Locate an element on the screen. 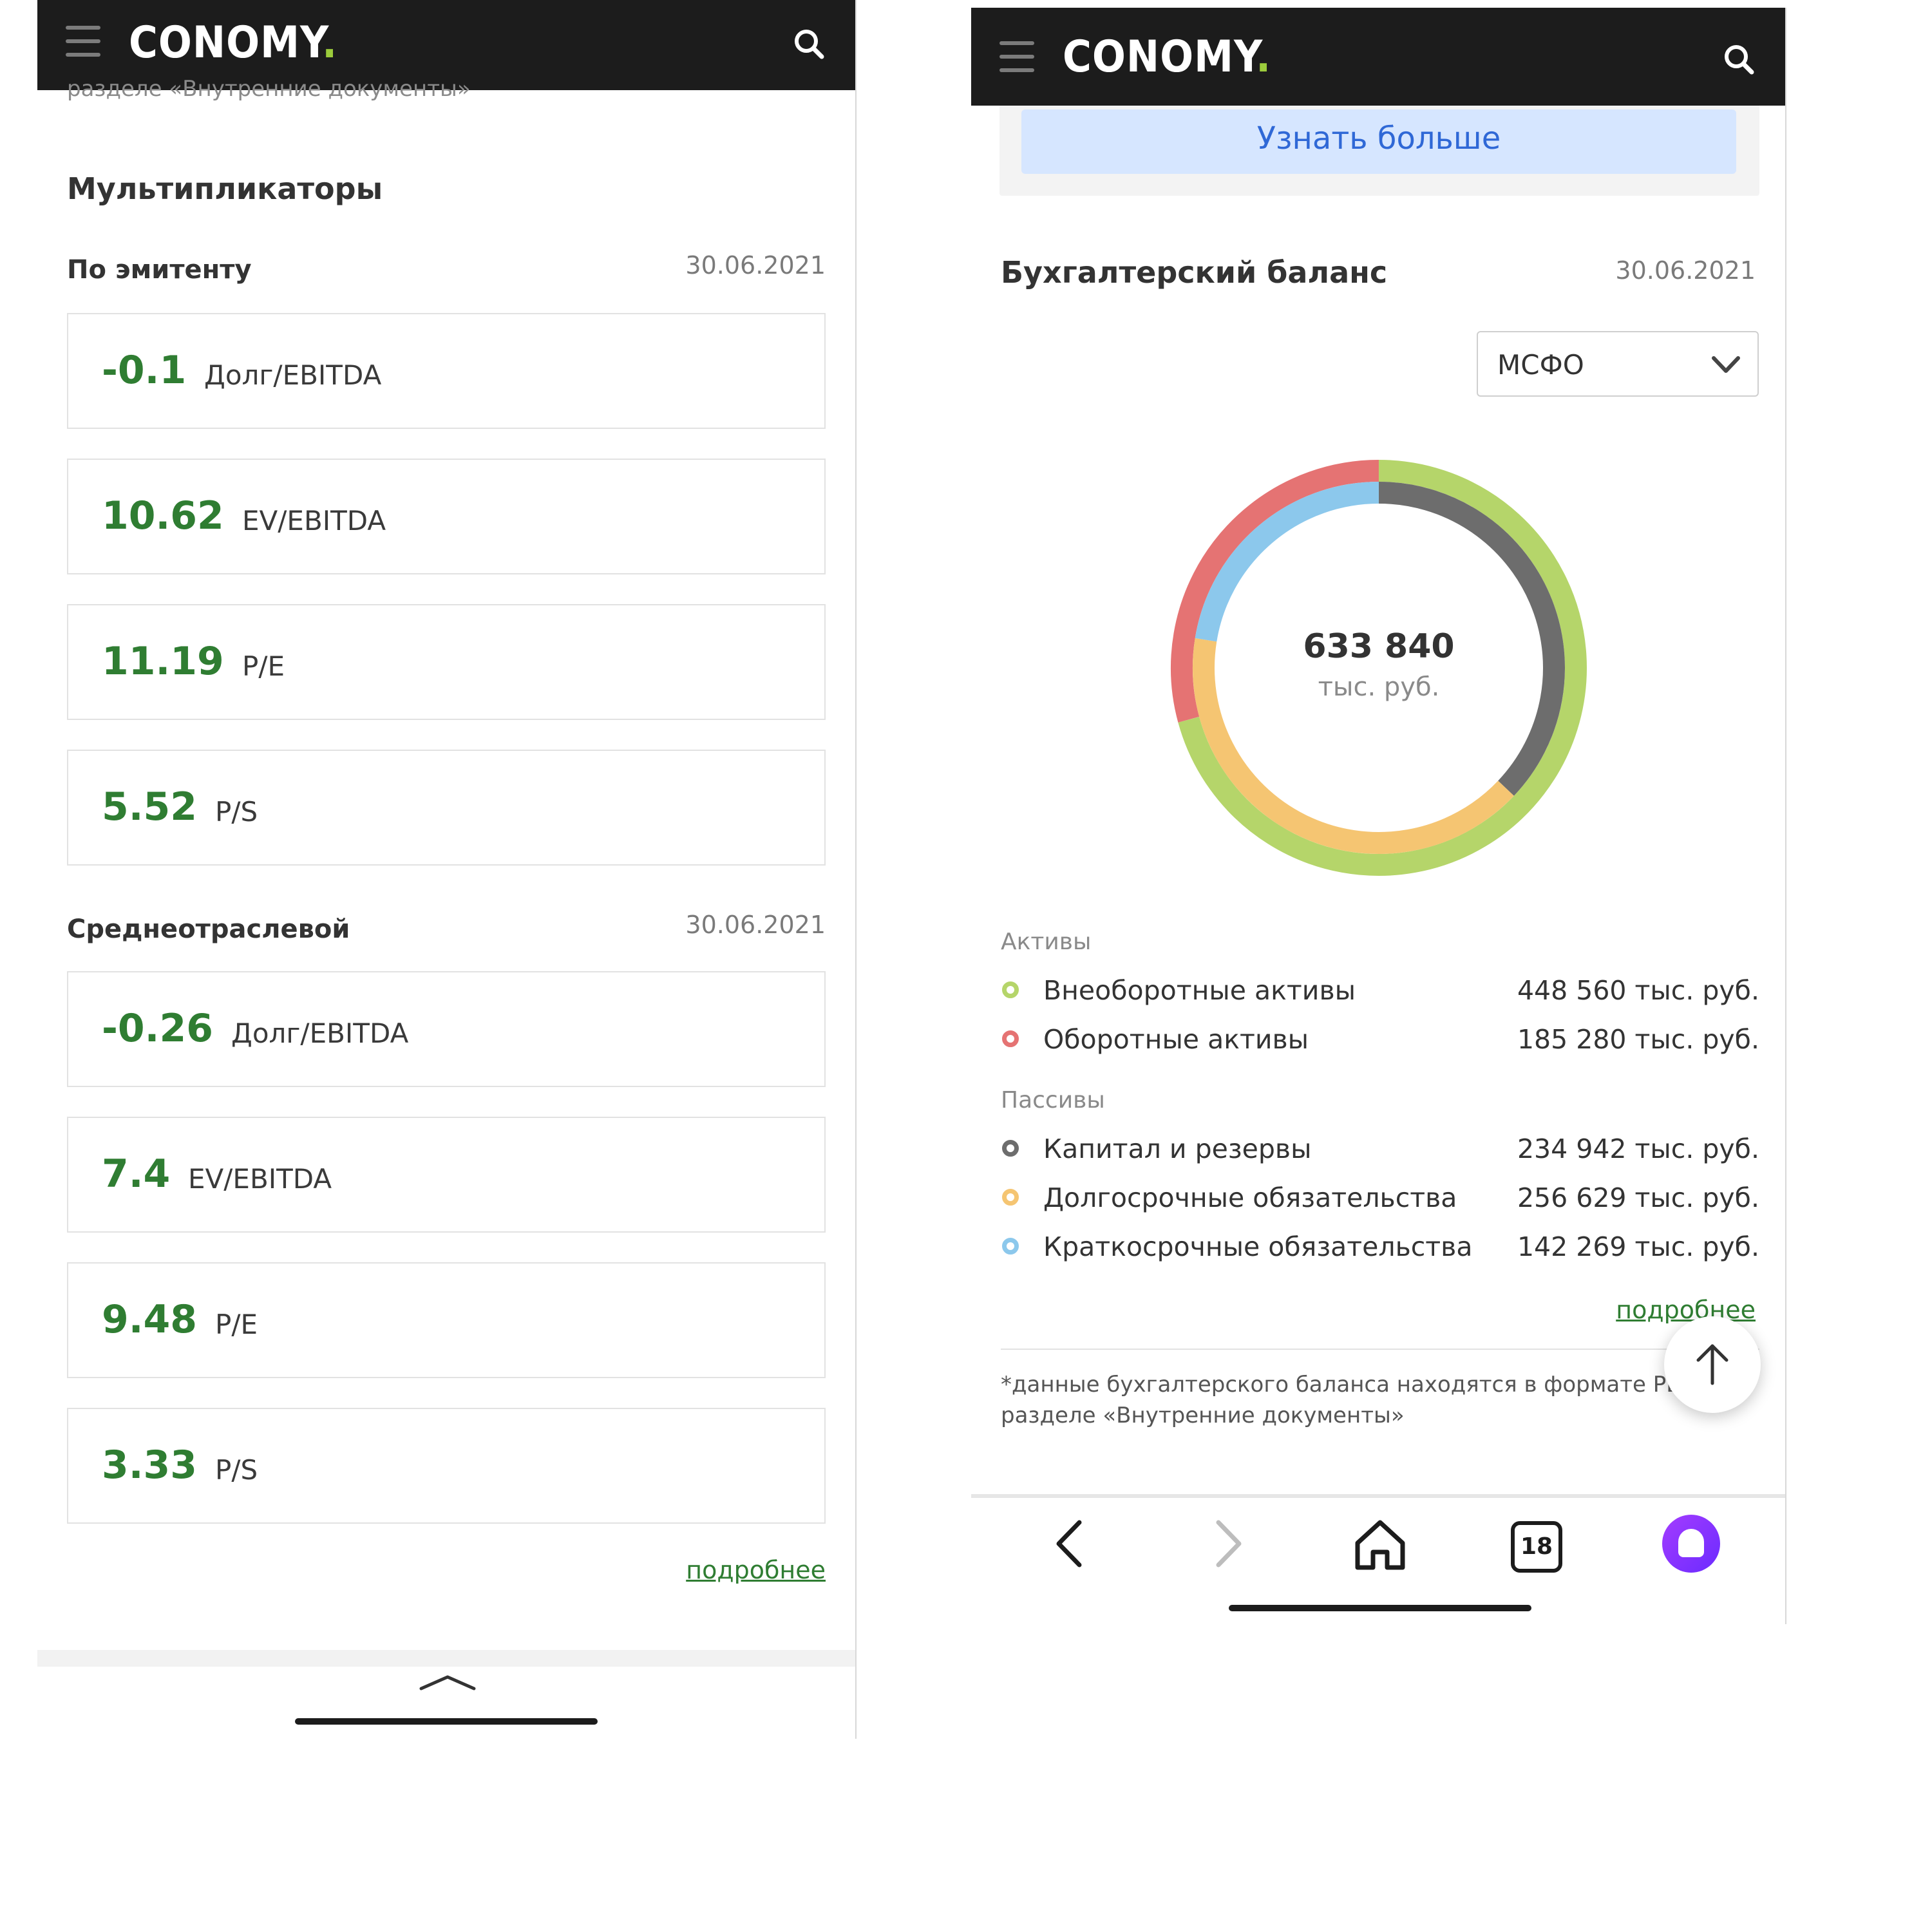  issuer-date: 30.06.2021 is located at coordinates (755, 265).